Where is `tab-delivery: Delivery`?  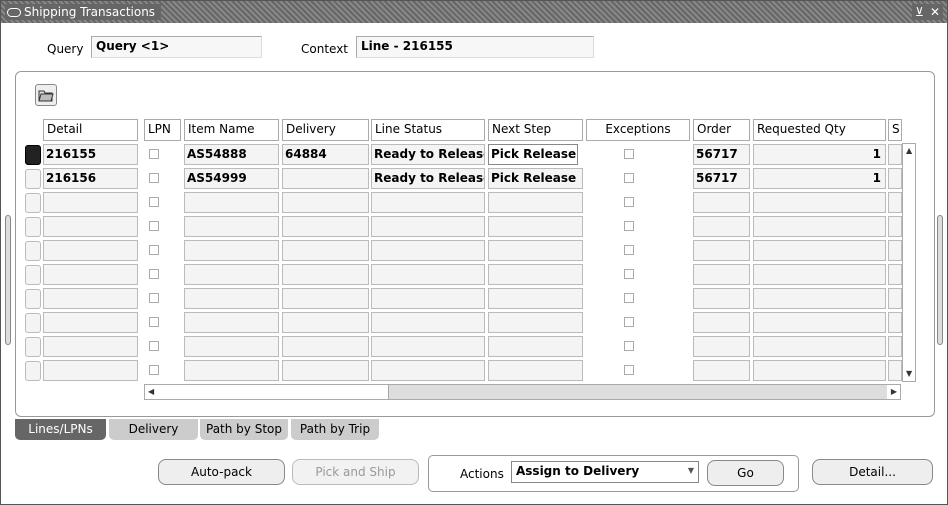 tab-delivery: Delivery is located at coordinates (153, 429).